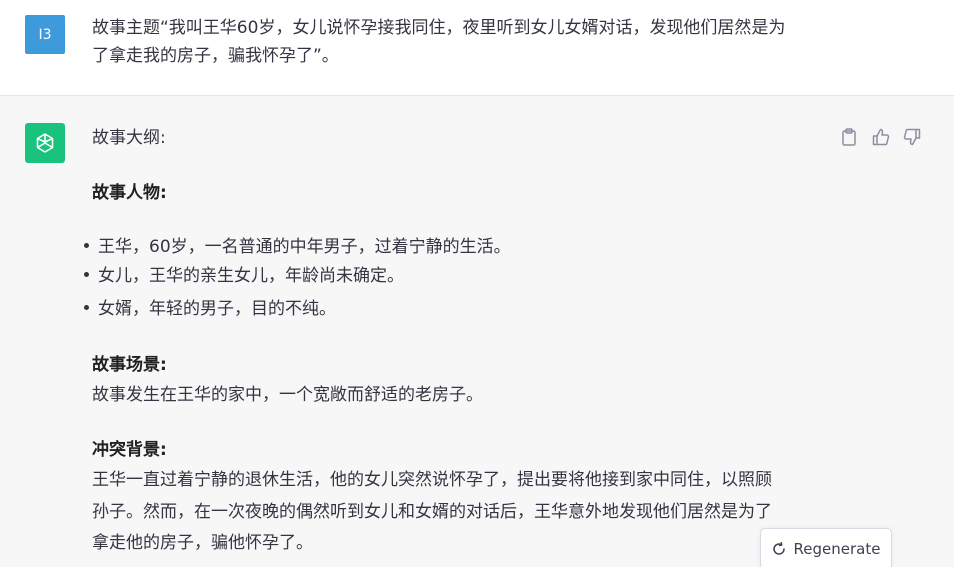 The width and height of the screenshot is (954, 567). Describe the element at coordinates (129, 450) in the screenshot. I see `conflict-heading: 冲突背景:` at that location.